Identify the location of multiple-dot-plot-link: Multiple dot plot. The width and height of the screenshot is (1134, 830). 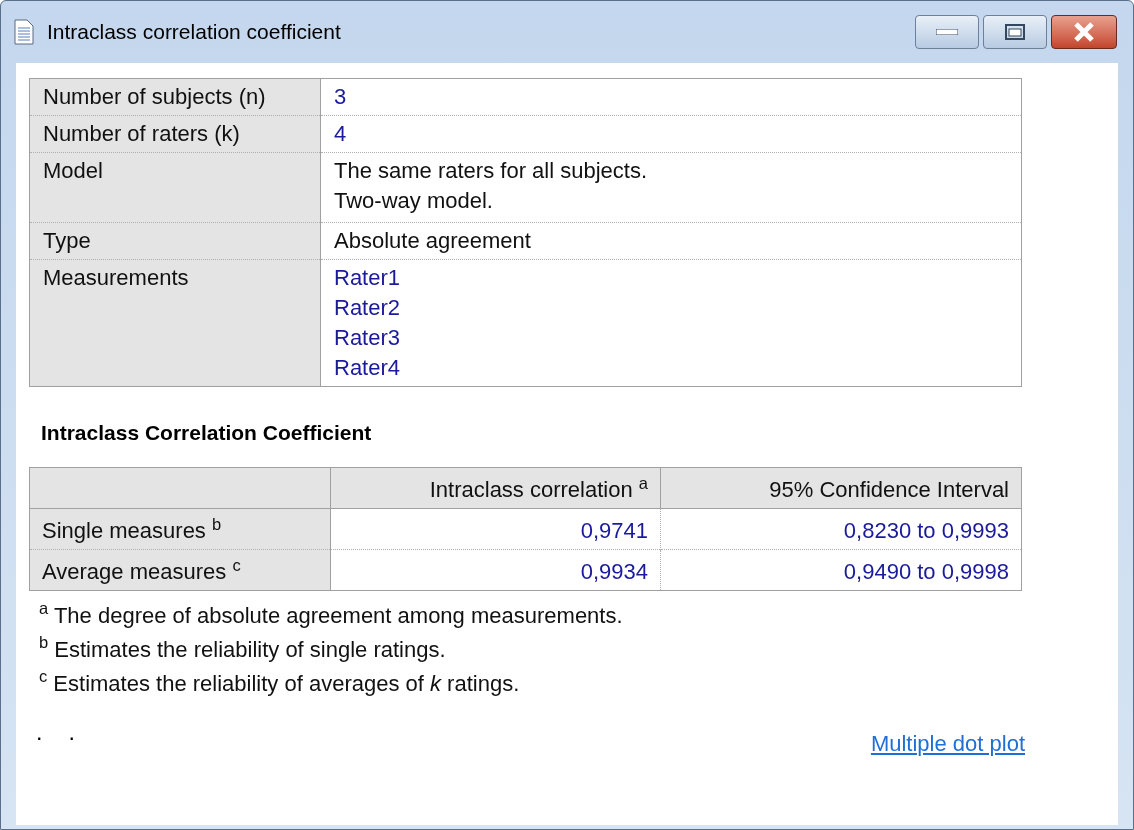
(947, 743).